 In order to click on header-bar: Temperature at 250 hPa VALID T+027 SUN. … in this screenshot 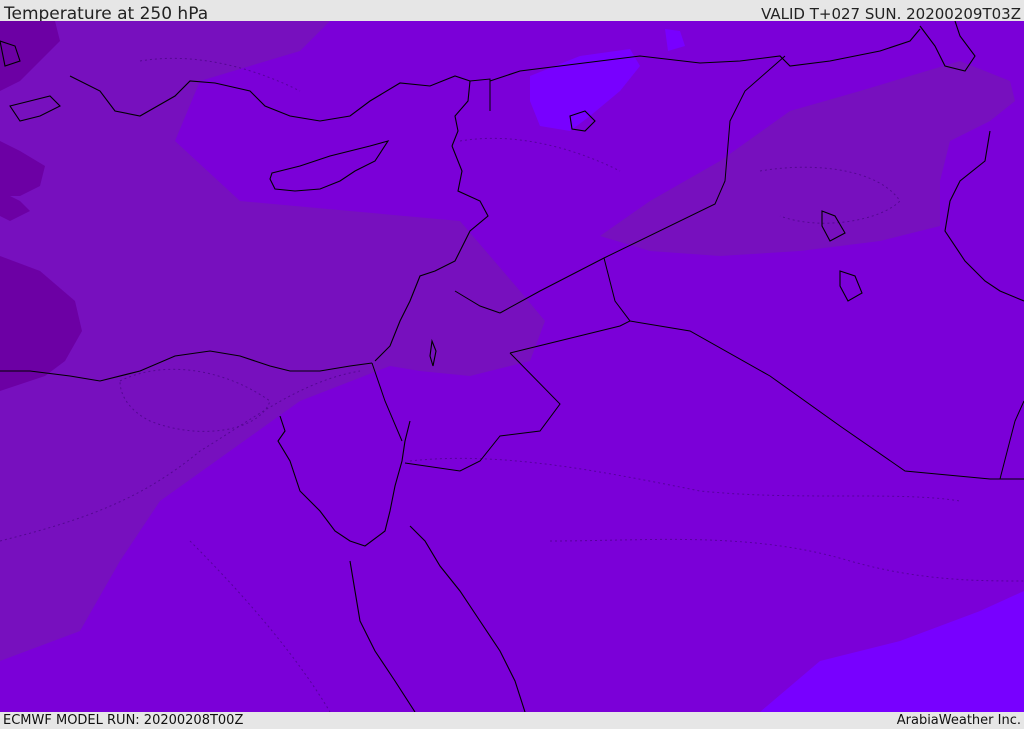, I will do `click(512, 12)`.